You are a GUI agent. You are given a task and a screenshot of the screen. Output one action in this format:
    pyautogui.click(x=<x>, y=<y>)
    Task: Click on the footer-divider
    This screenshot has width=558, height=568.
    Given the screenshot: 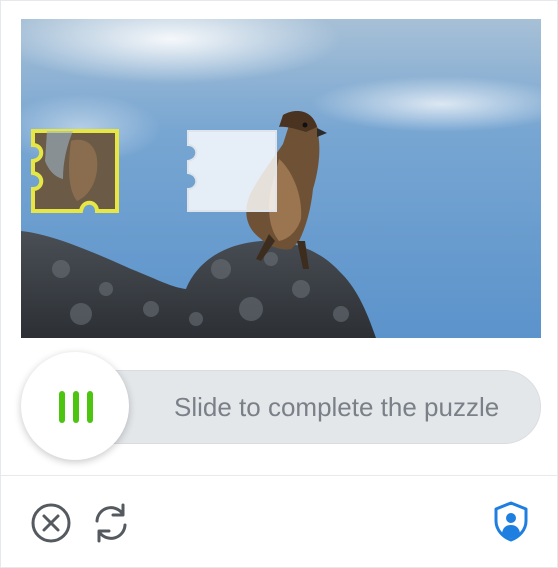 What is the action you would take?
    pyautogui.click(x=279, y=475)
    